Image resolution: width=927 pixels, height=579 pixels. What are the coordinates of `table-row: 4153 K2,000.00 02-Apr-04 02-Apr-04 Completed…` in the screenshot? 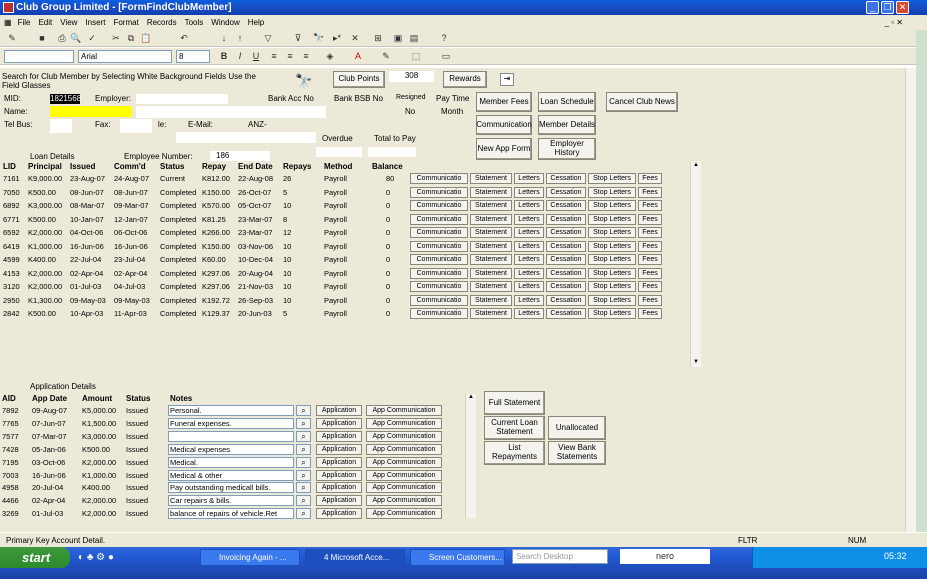 It's located at (350, 273).